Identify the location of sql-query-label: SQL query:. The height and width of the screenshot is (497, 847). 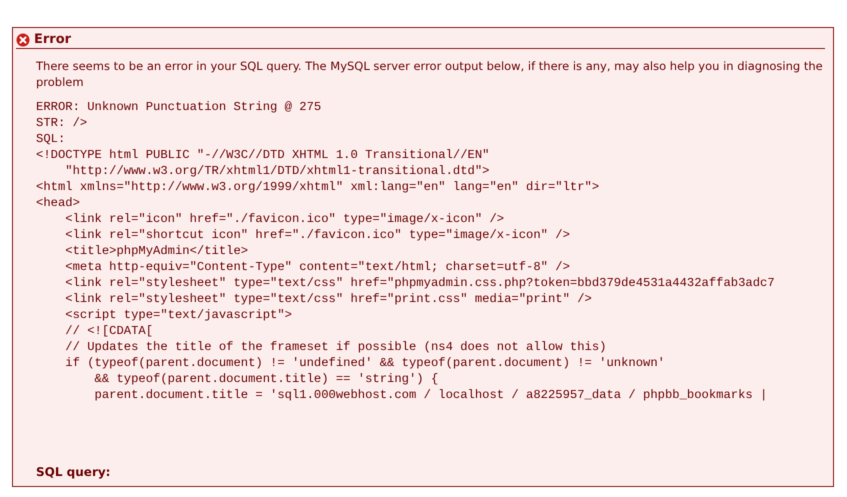
(73, 472).